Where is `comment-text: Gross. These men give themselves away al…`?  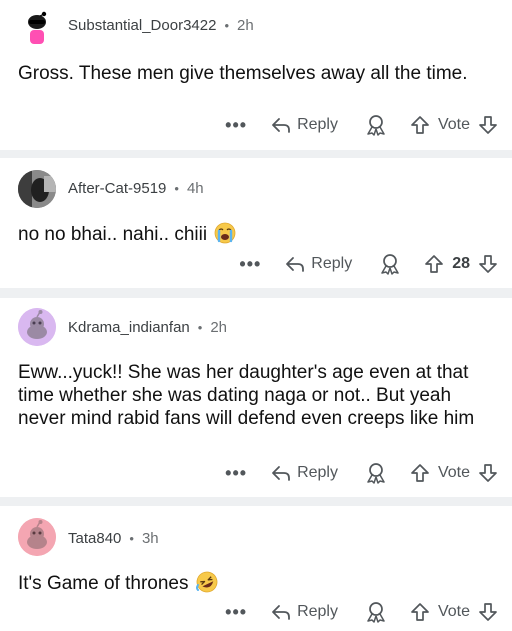
comment-text: Gross. These men give themselves away al… is located at coordinates (243, 73).